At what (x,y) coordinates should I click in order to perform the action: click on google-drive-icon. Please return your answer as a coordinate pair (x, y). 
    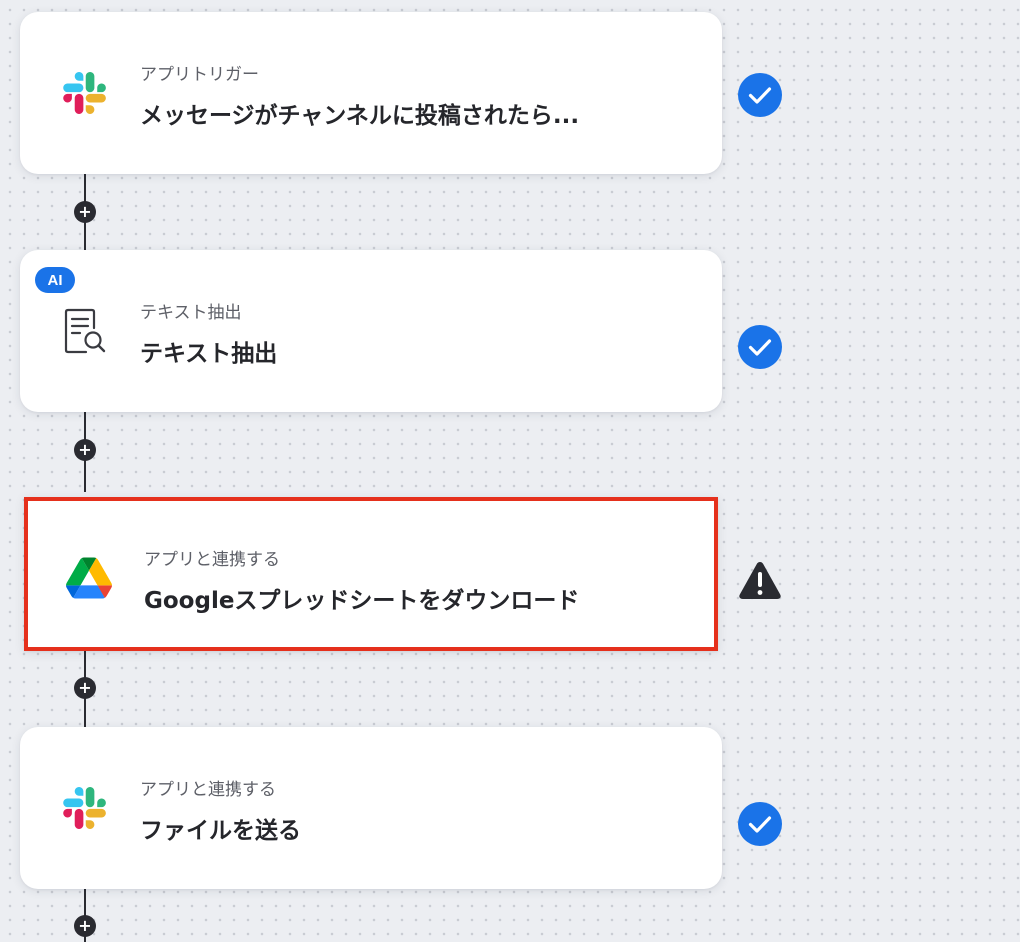
    Looking at the image, I should click on (89, 578).